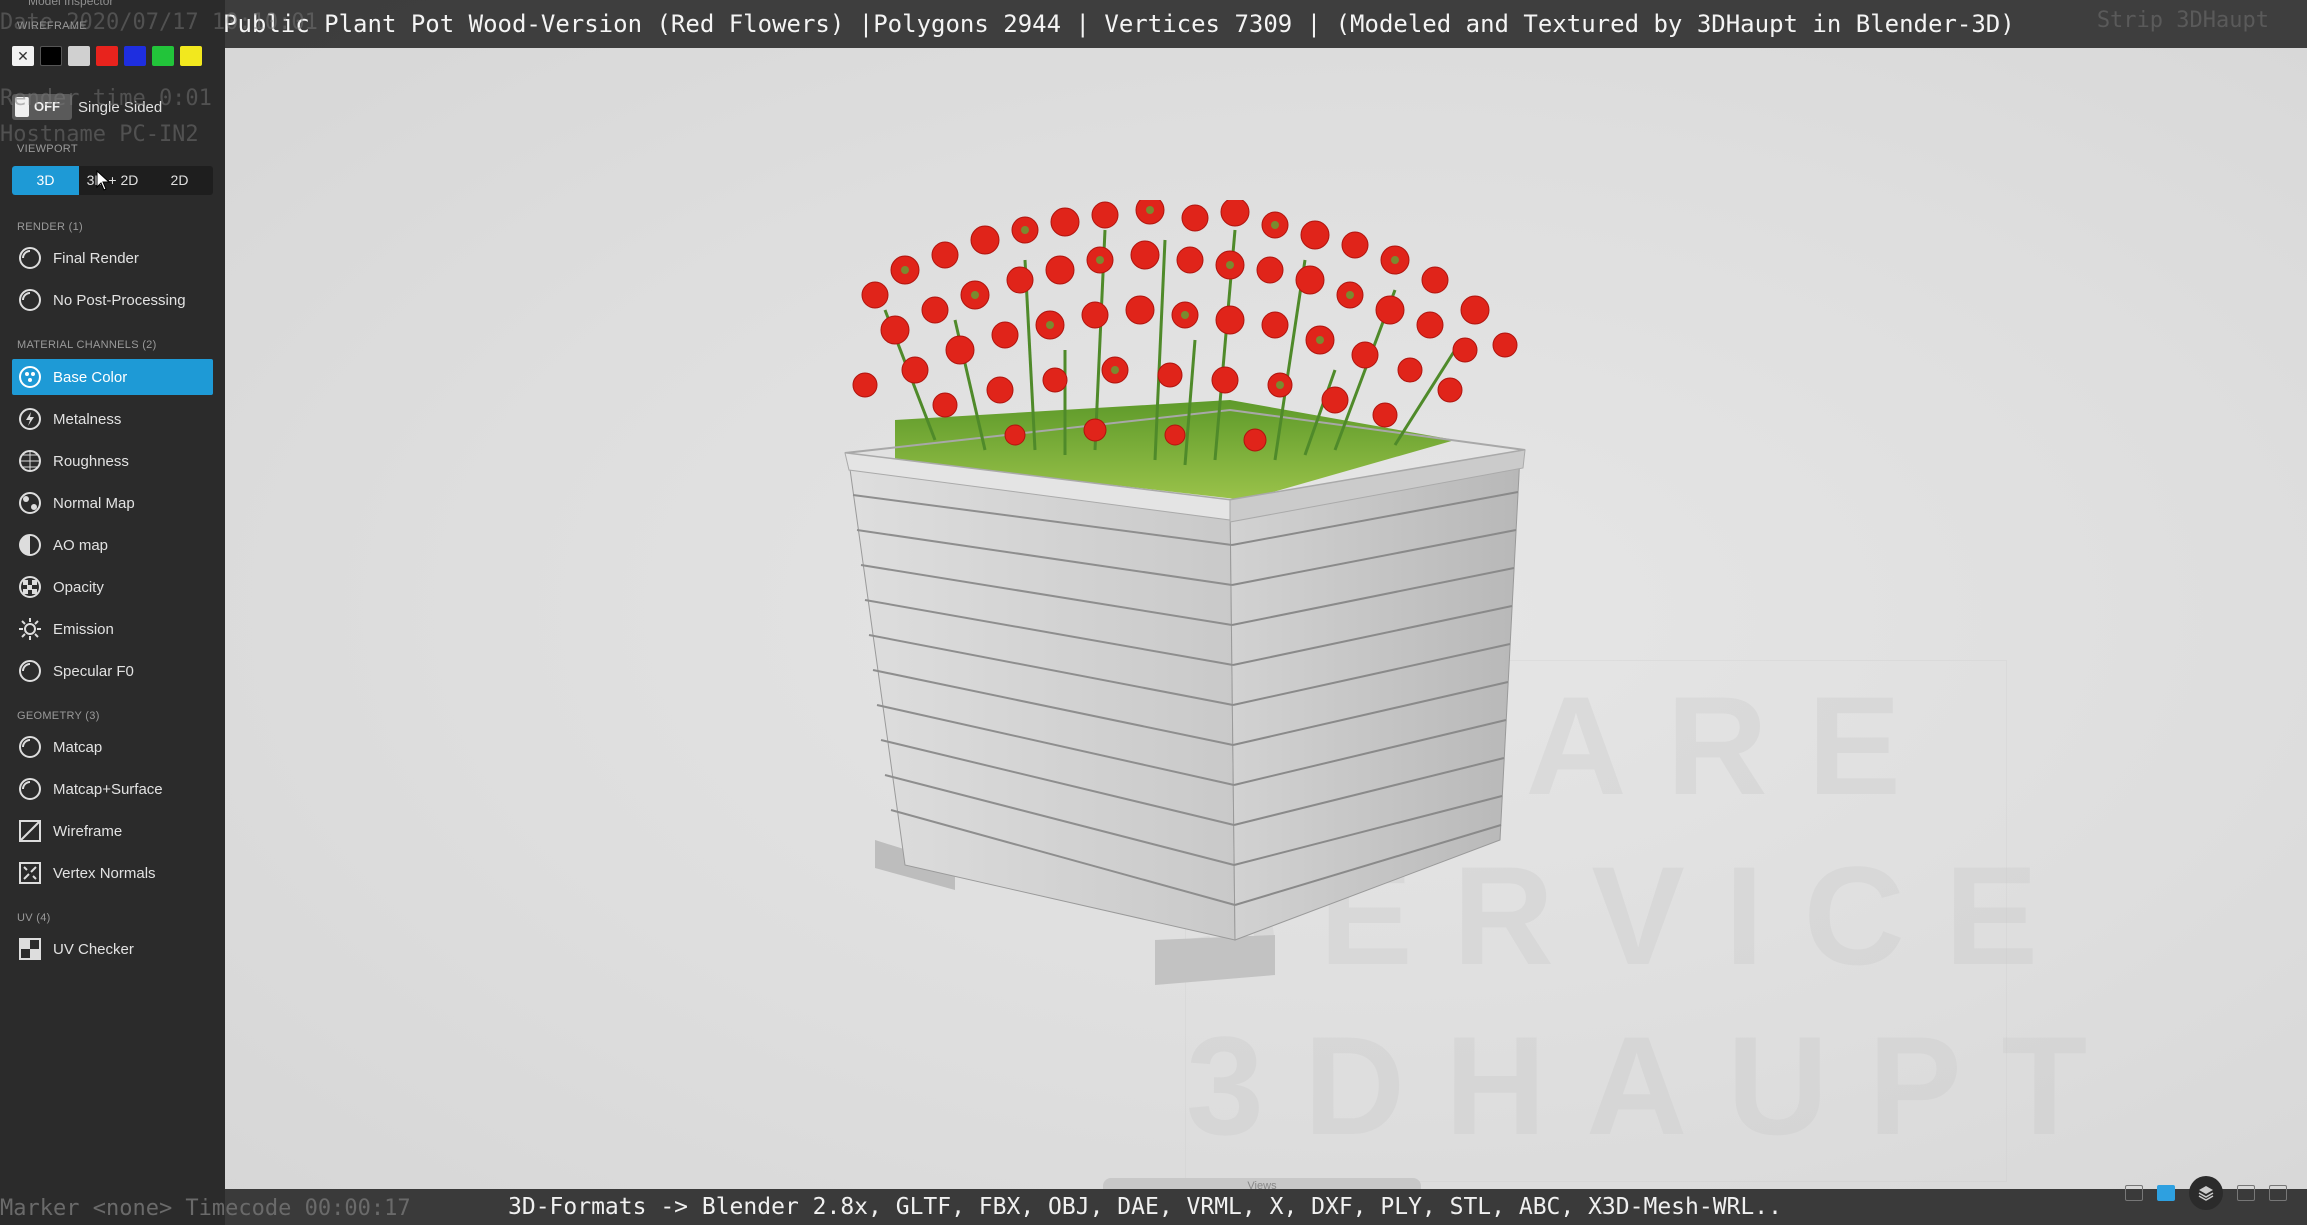  Describe the element at coordinates (79, 56) in the screenshot. I see `swatch-gray` at that location.